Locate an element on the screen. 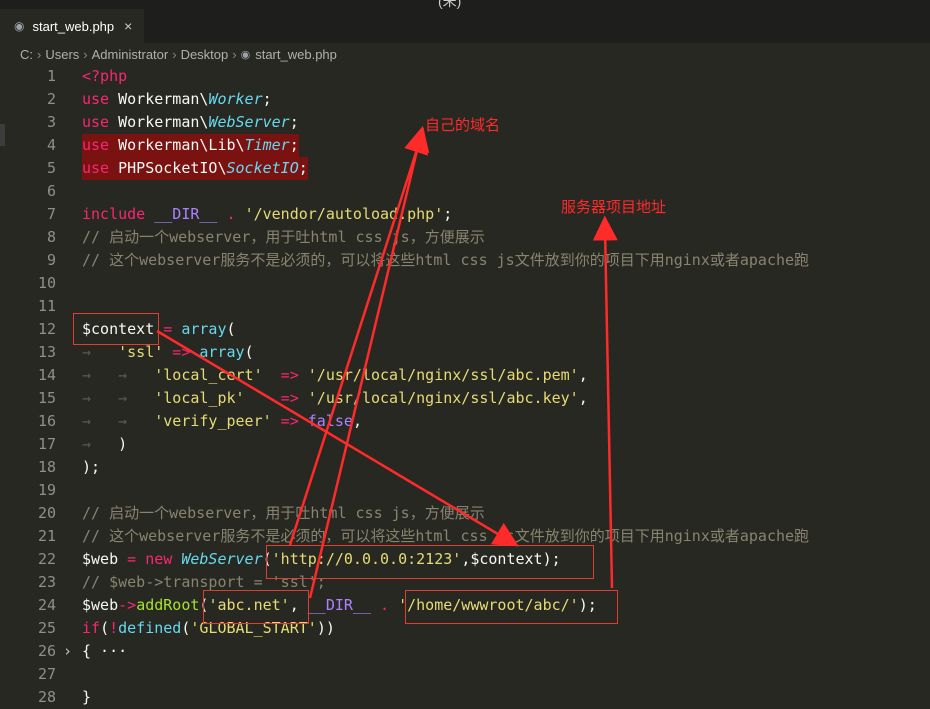  arrow-path-to-label is located at coordinates (605, 402).